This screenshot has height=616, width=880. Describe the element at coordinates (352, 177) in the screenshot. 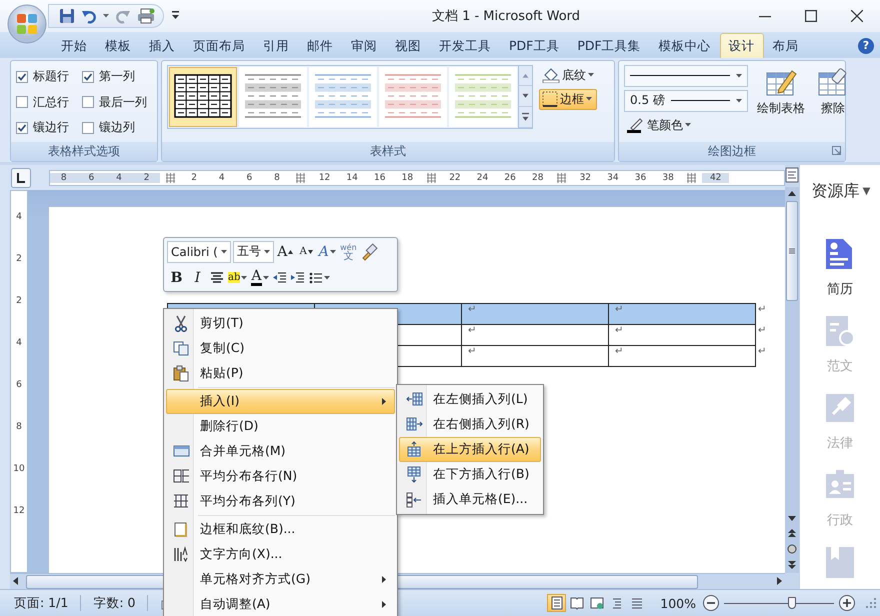

I see `ruler-number: 14` at that location.